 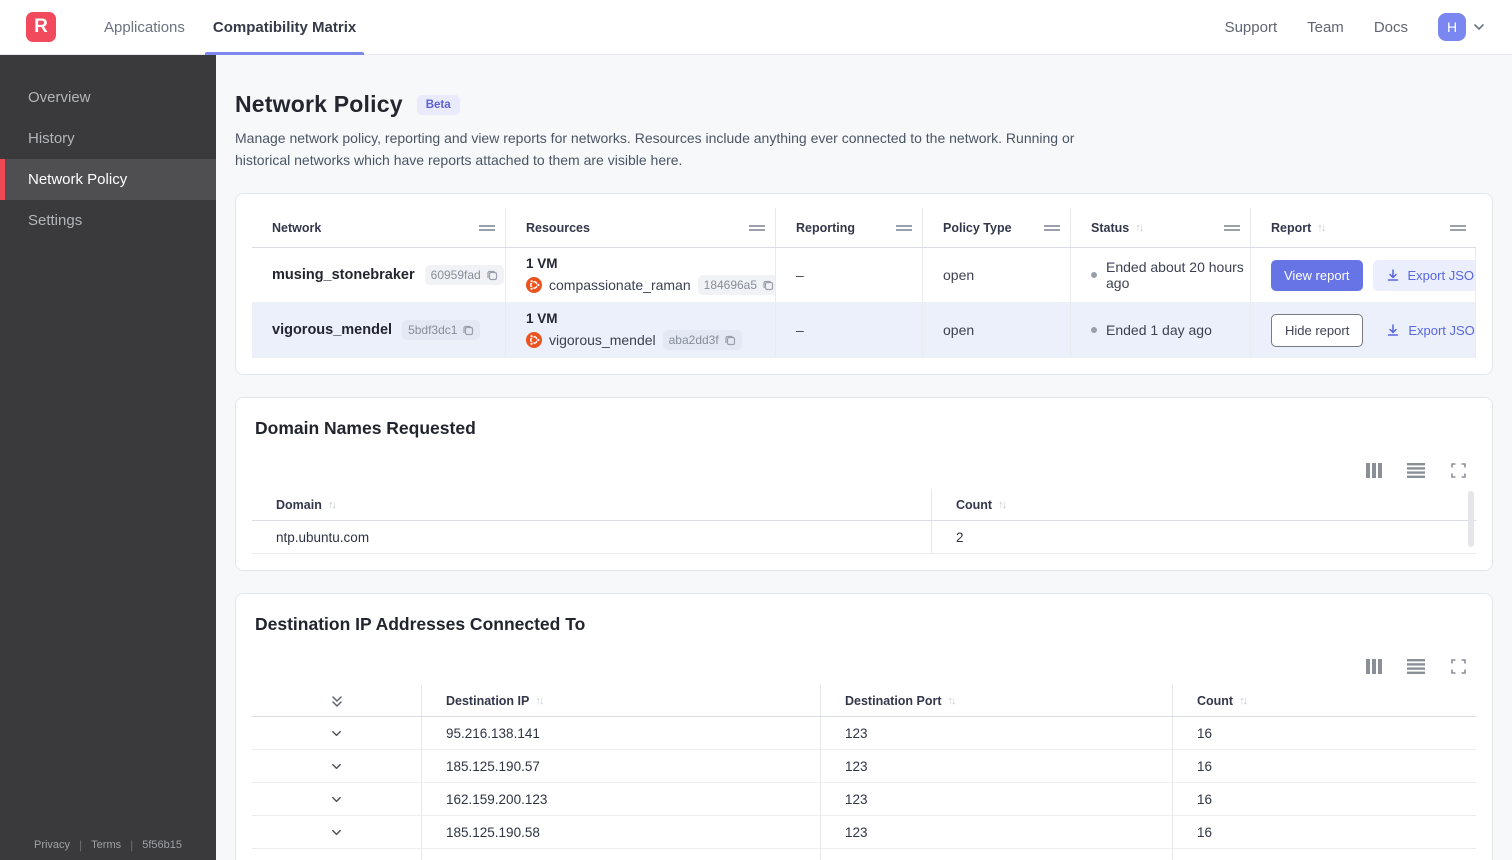 I want to click on ip-cell: 185.125.190.57, so click(x=620, y=766).